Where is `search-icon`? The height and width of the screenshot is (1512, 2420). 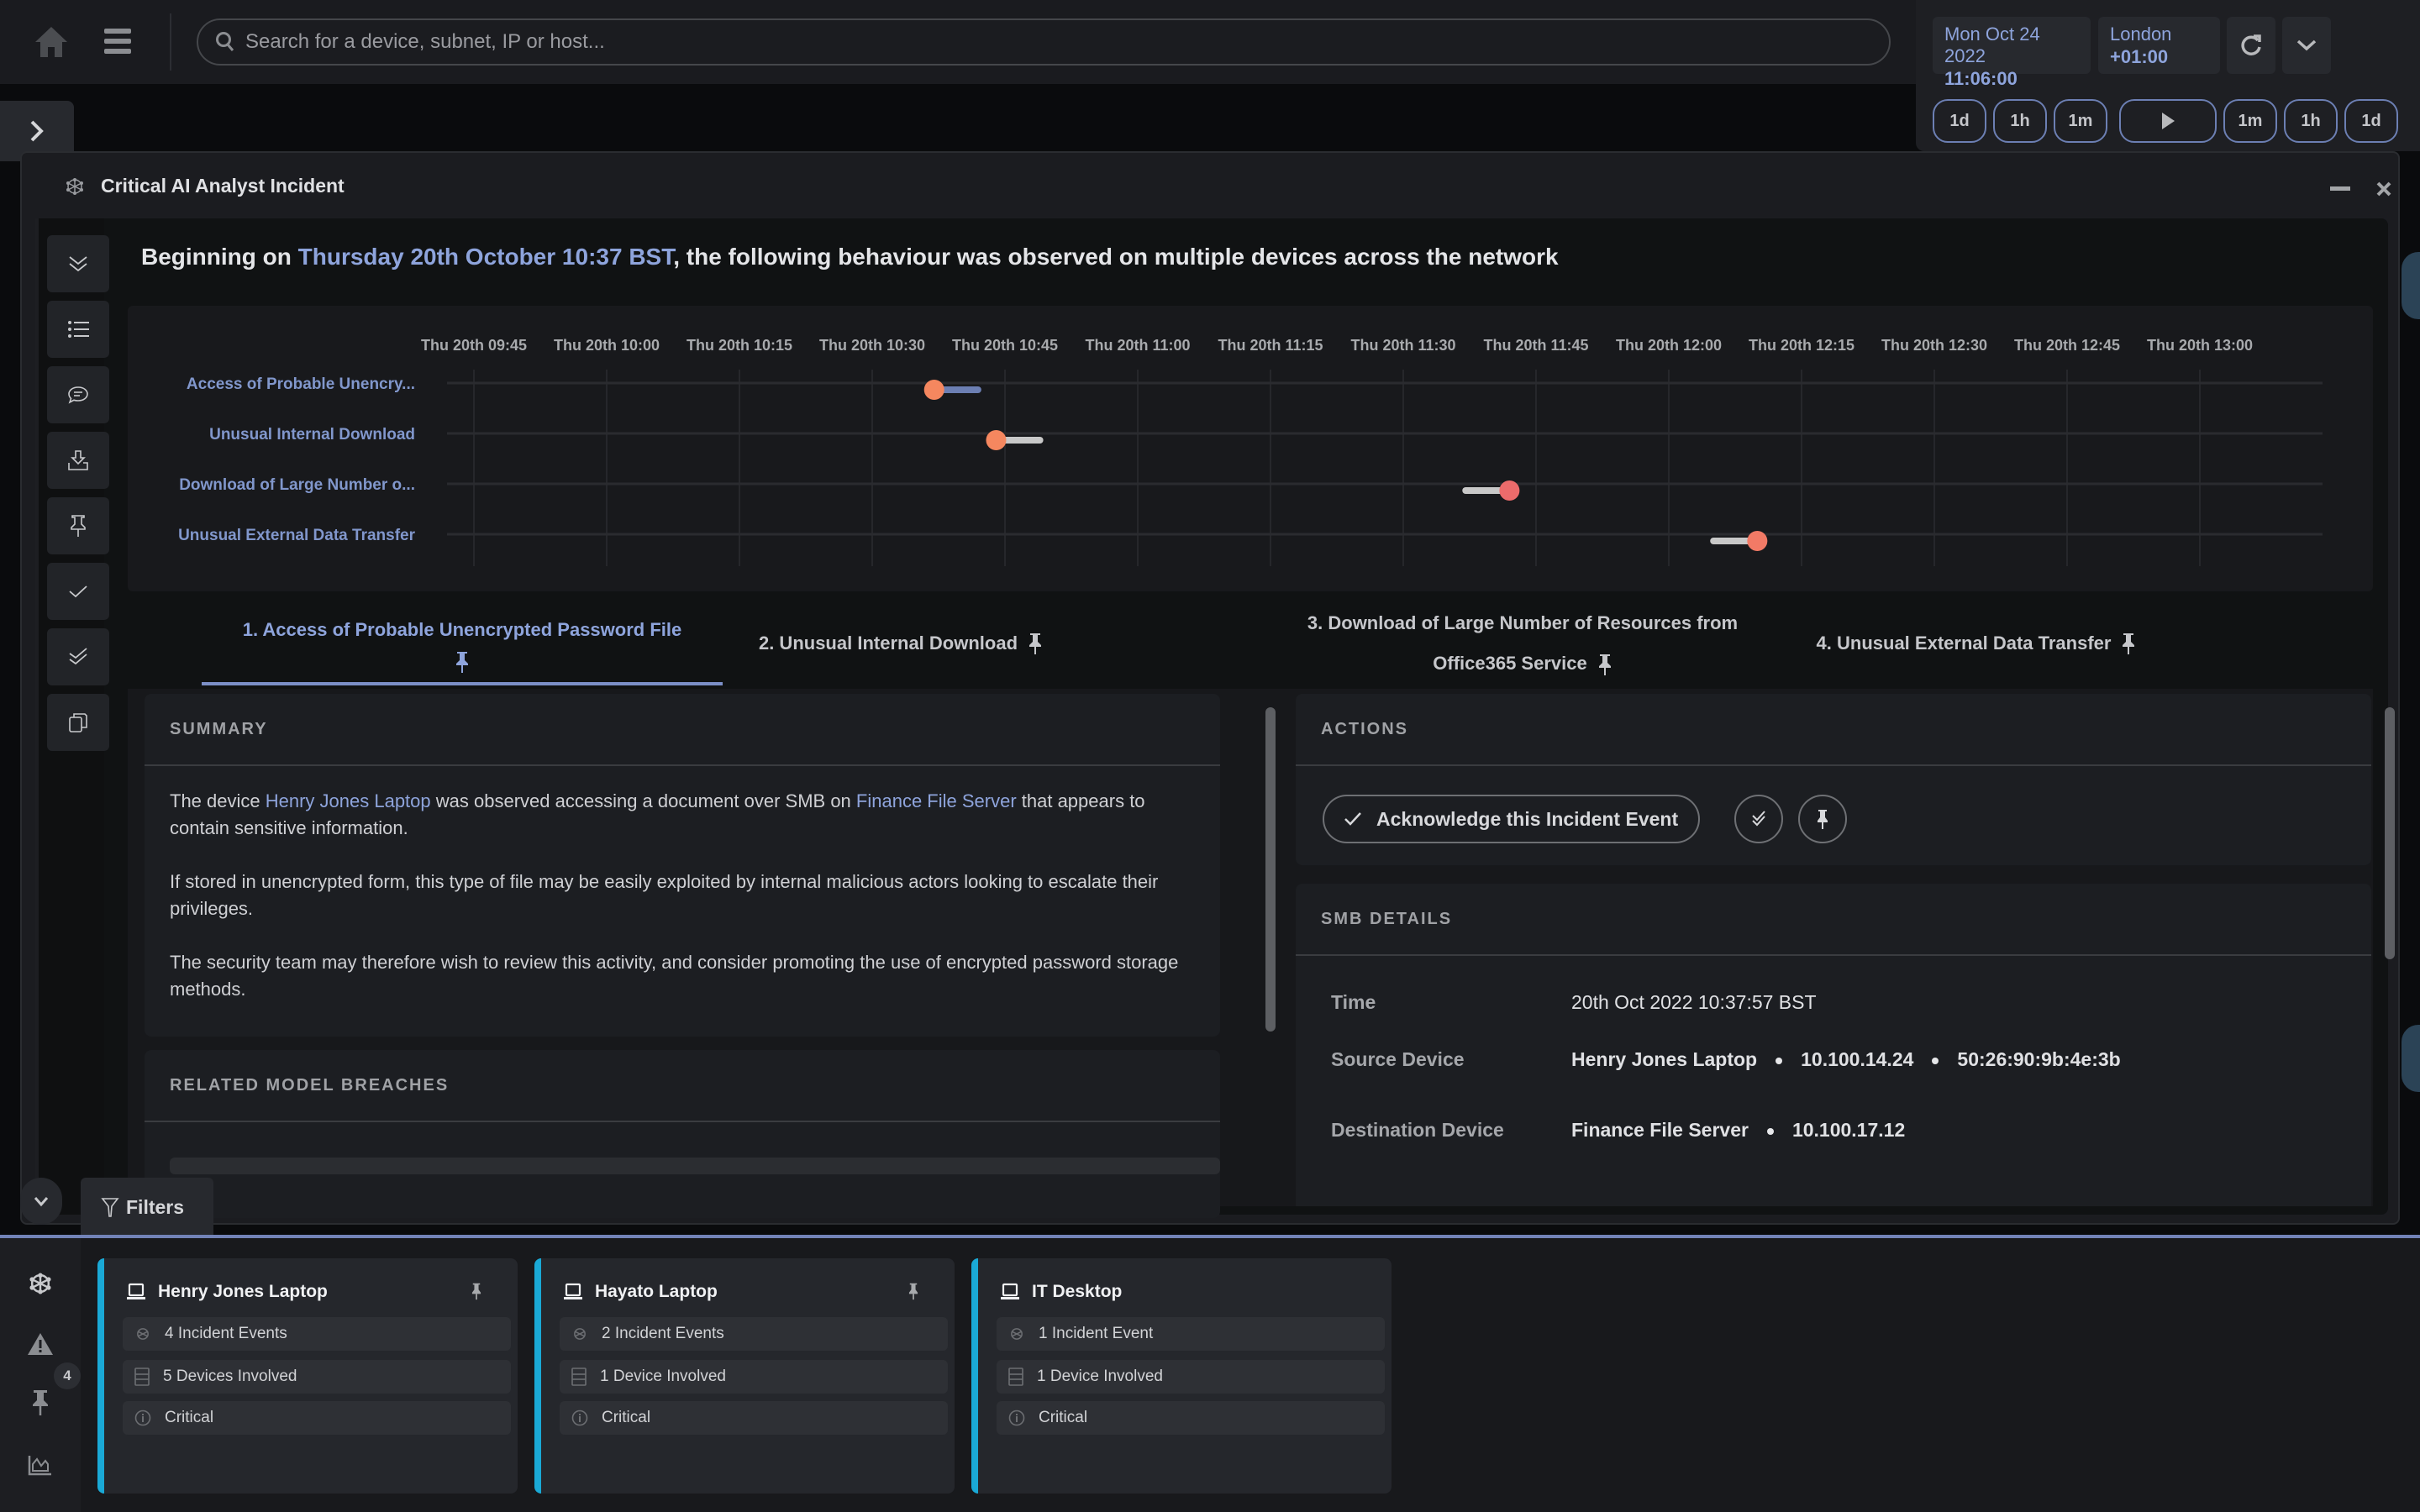
search-icon is located at coordinates (225, 42).